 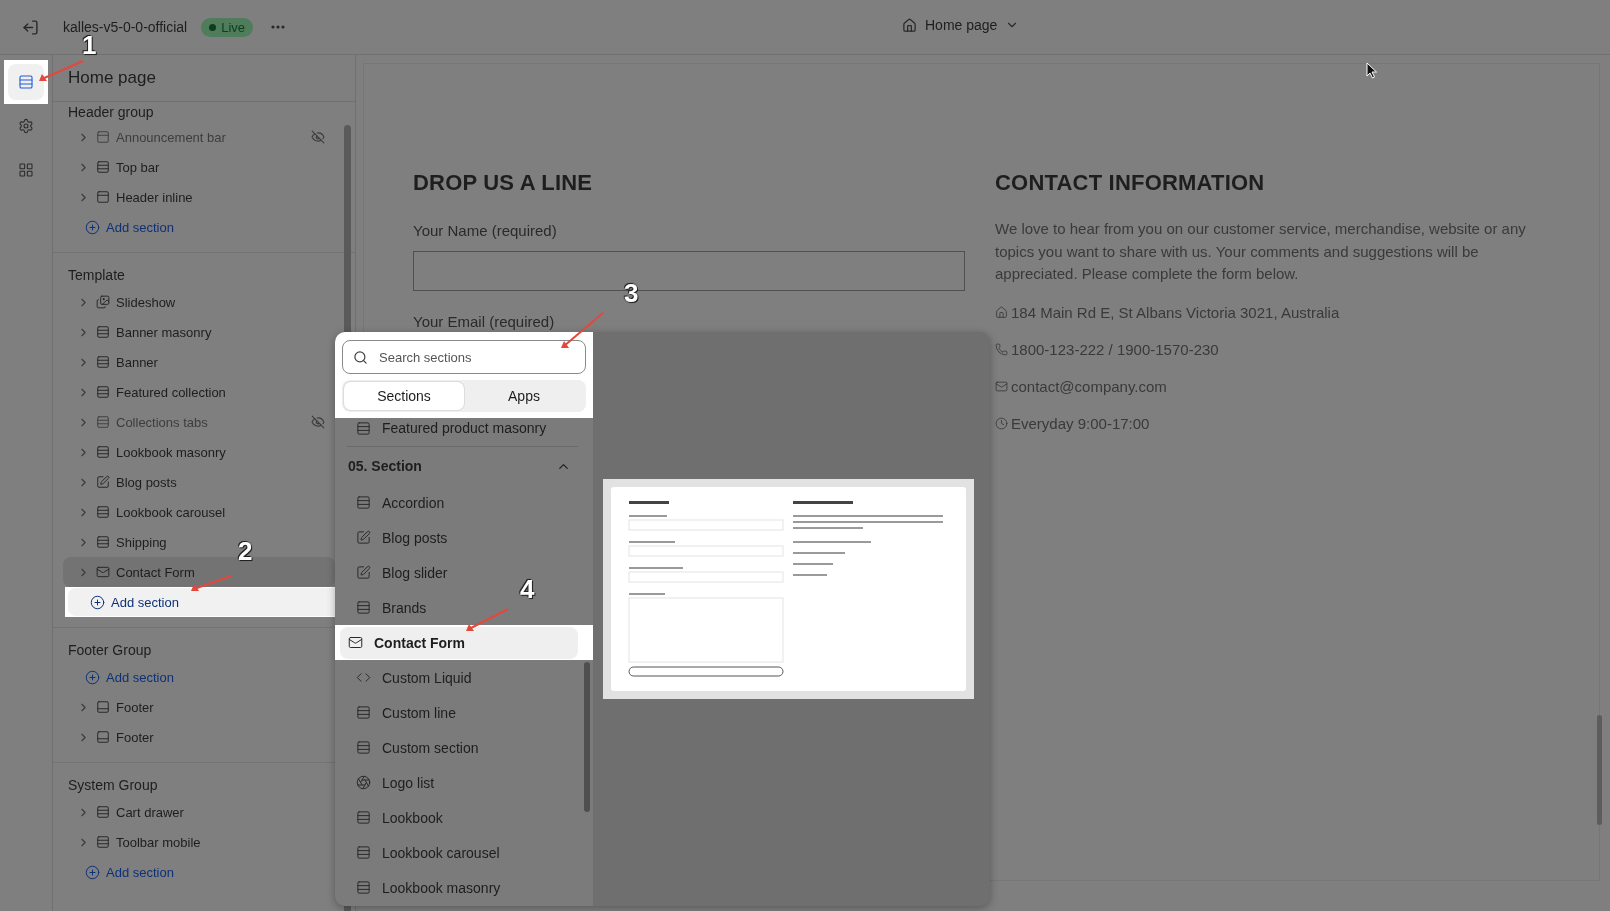 I want to click on section-item: Blog posts, so click(x=125, y=482).